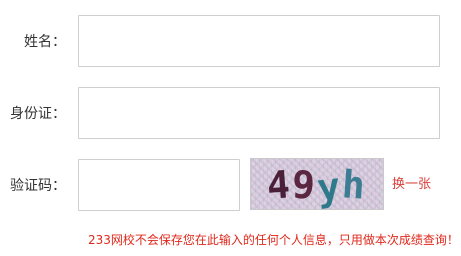  I want to click on captcha-input, so click(159, 185).